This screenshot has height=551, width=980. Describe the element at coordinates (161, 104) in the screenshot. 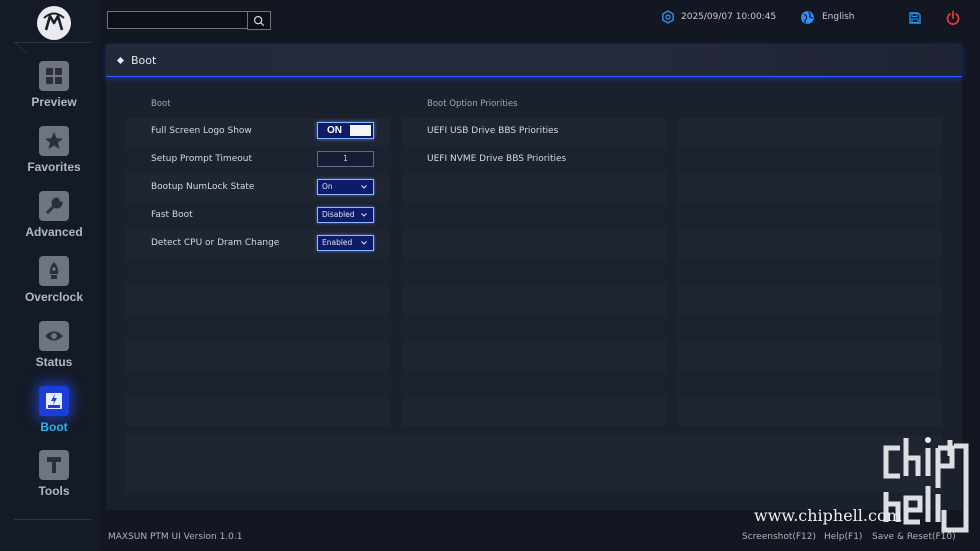

I see `section-heading: Boot` at that location.